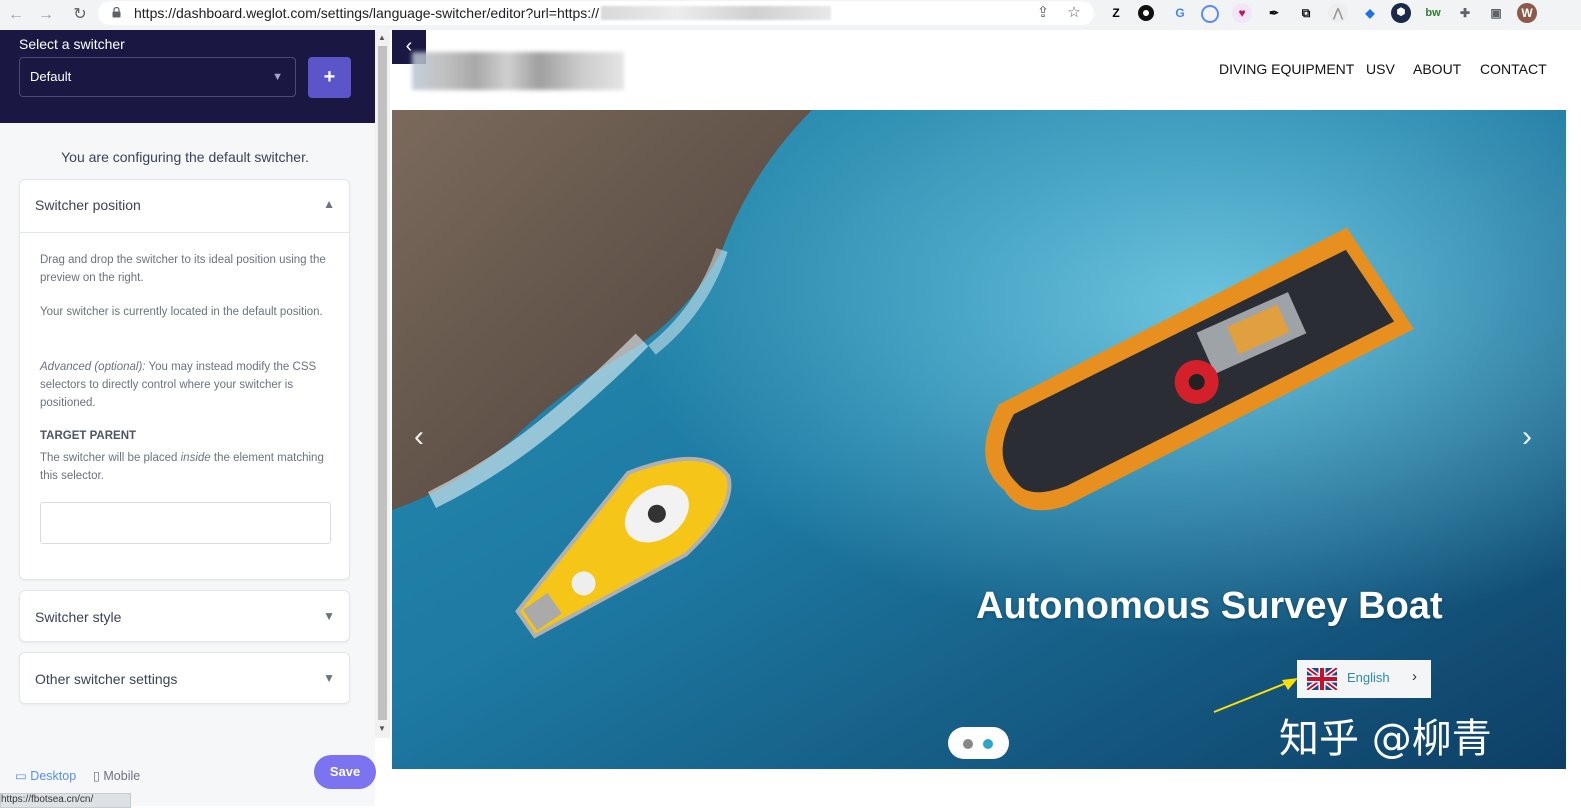  Describe the element at coordinates (16, 15) in the screenshot. I see `back-icon: ←` at that location.